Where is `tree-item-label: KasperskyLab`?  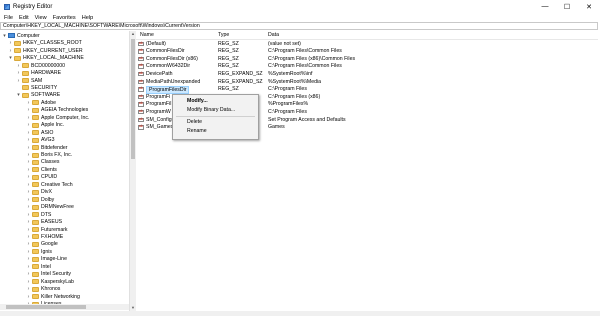
tree-item-label: KasperskyLab is located at coordinates (57, 281).